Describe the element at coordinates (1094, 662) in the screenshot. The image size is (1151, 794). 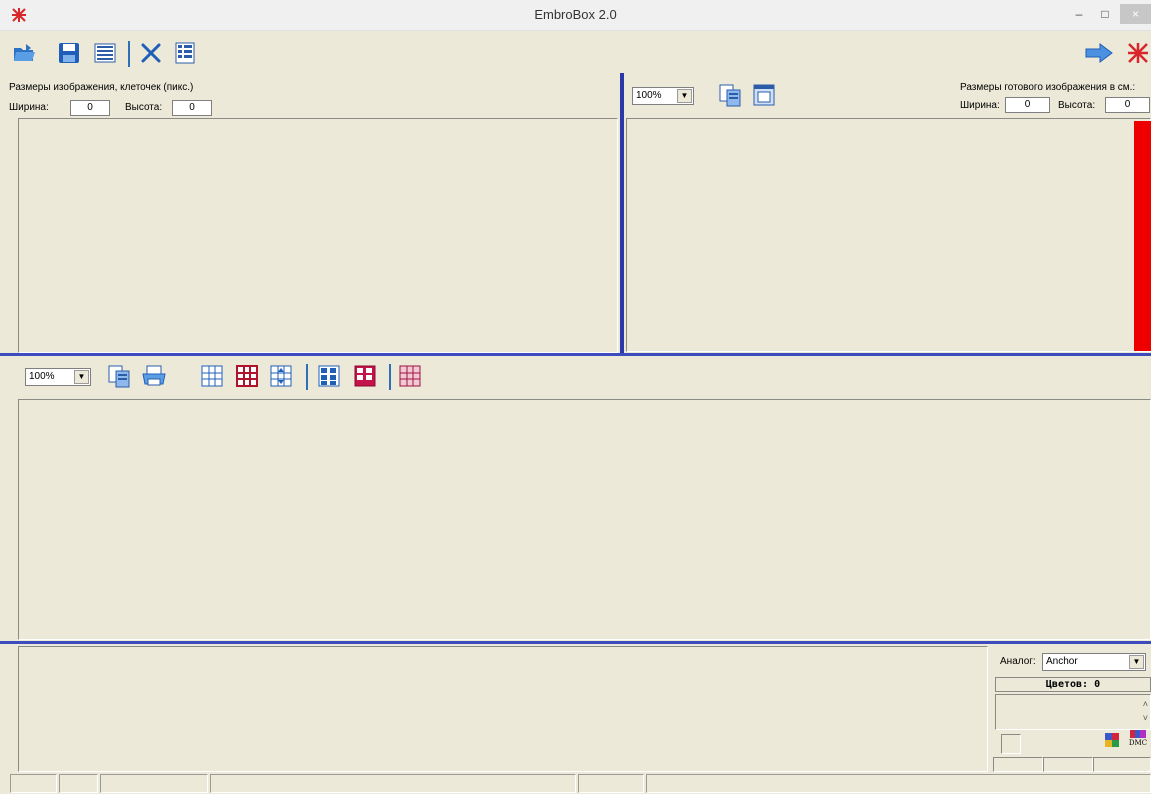
I see `analog-select: Anchor ▼` at that location.